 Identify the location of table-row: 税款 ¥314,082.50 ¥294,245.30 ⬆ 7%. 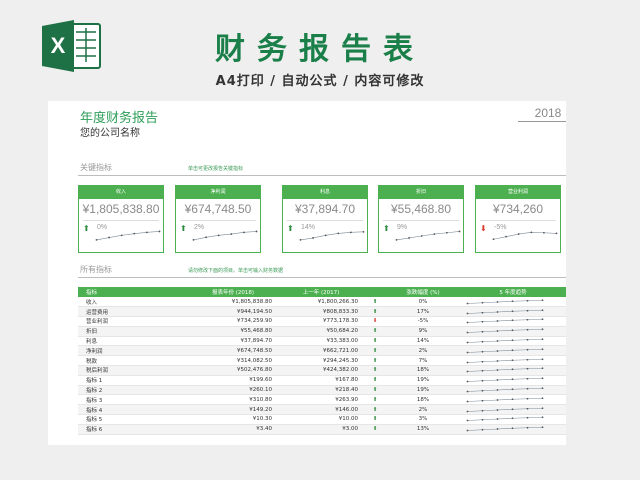
(322, 361).